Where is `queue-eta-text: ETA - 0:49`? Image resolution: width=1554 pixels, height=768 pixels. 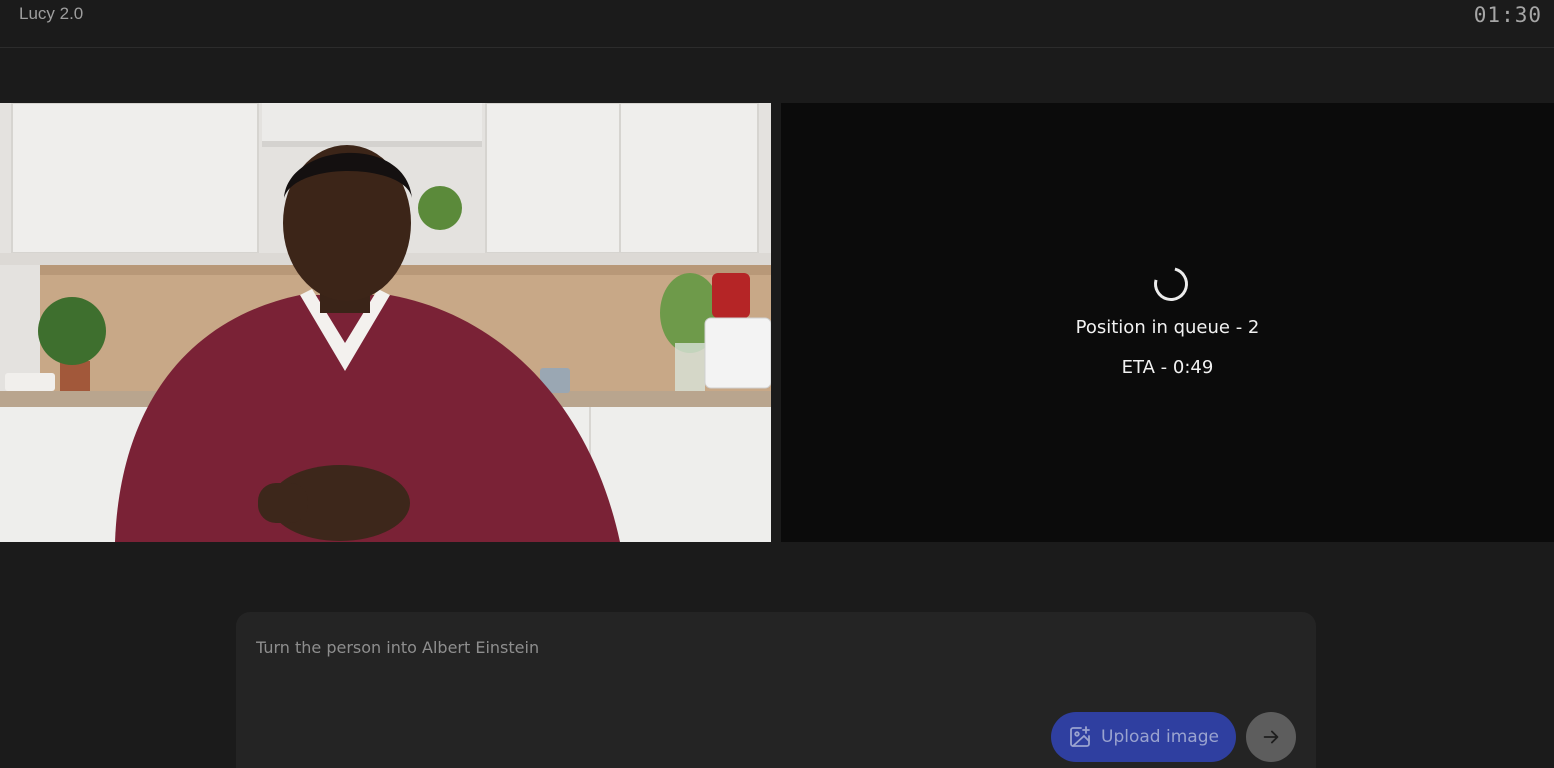
queue-eta-text: ETA - 0:49 is located at coordinates (1167, 367).